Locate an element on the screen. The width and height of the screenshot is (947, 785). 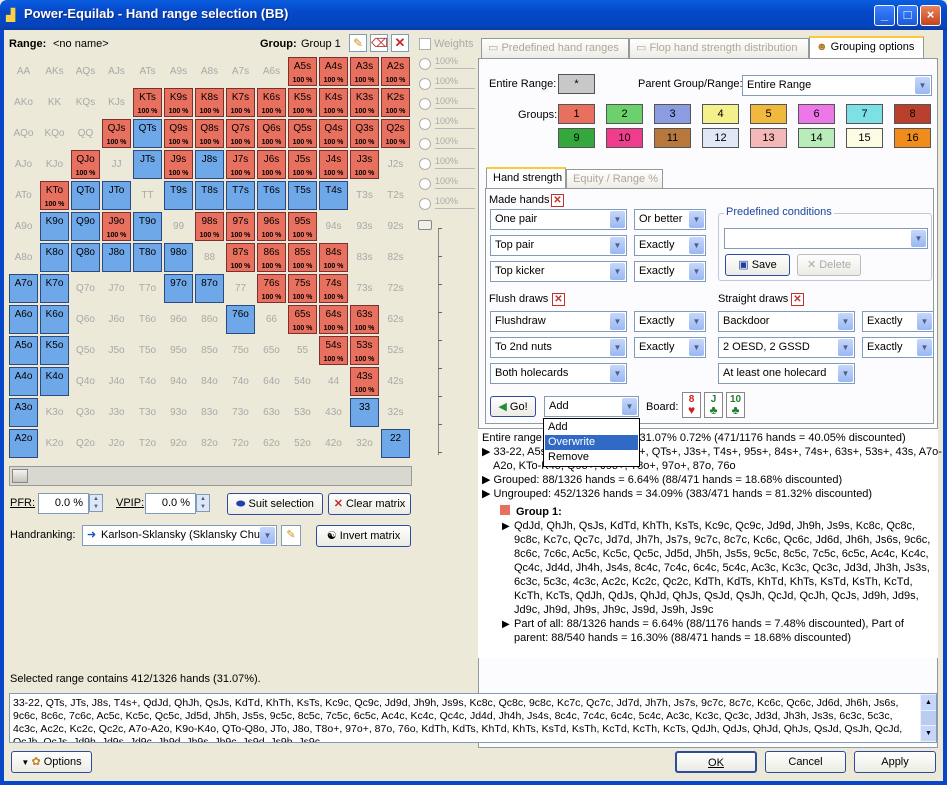
hand-cell: 94s is located at coordinates (333, 226).